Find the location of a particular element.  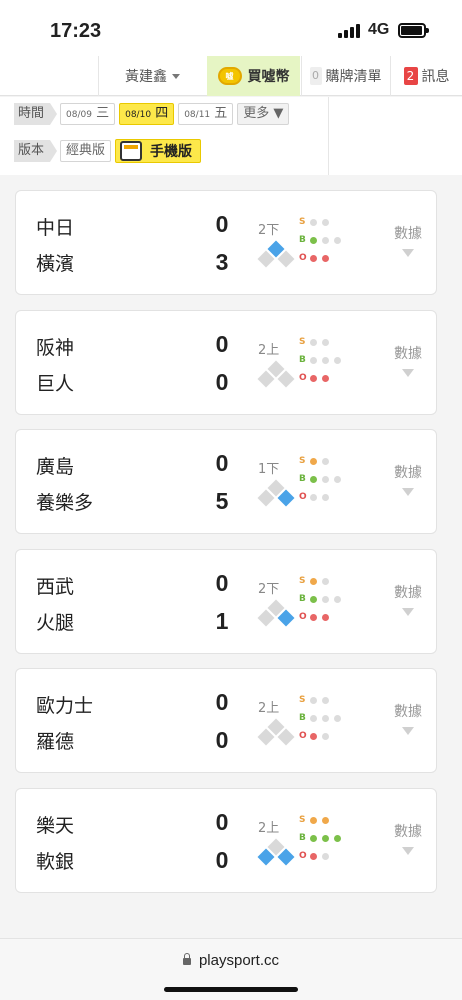

home-indicator is located at coordinates (231, 989).